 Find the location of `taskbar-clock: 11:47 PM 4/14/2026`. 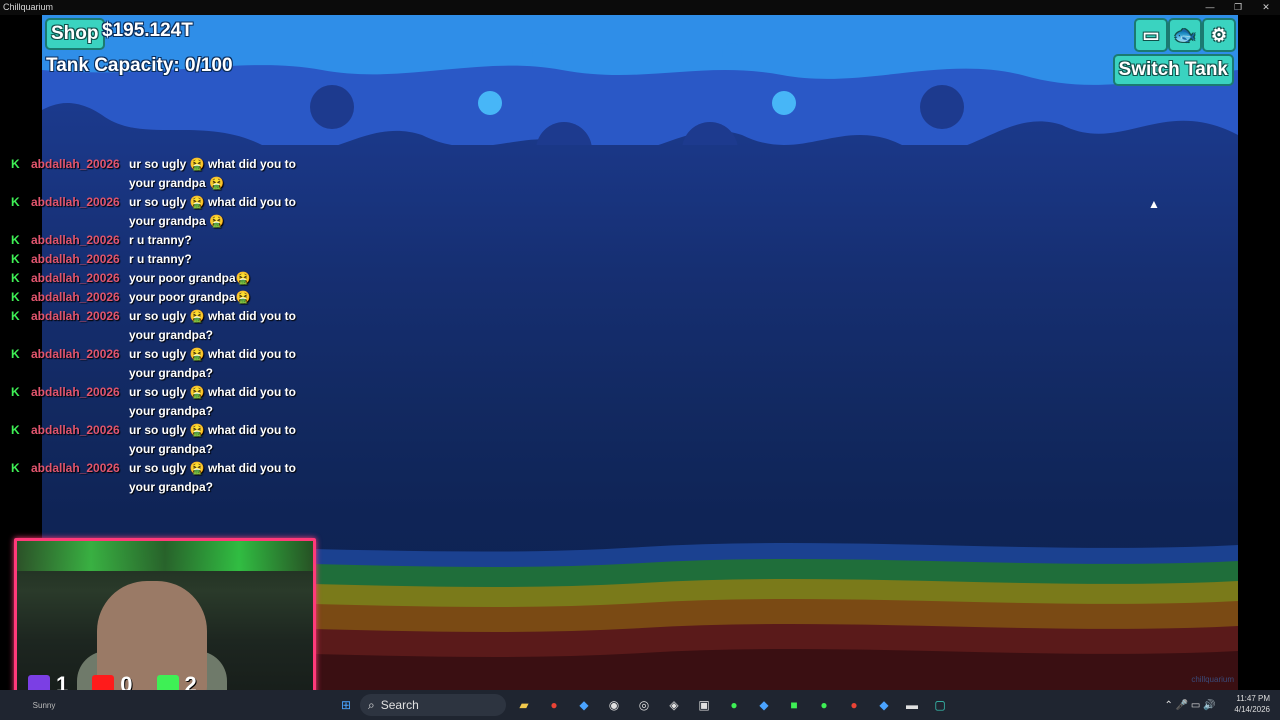

taskbar-clock: 11:47 PM 4/14/2026 is located at coordinates (1252, 704).